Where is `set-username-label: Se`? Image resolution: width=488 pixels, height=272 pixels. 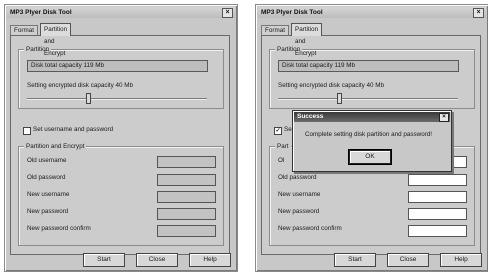 set-username-label: Se is located at coordinates (288, 129).